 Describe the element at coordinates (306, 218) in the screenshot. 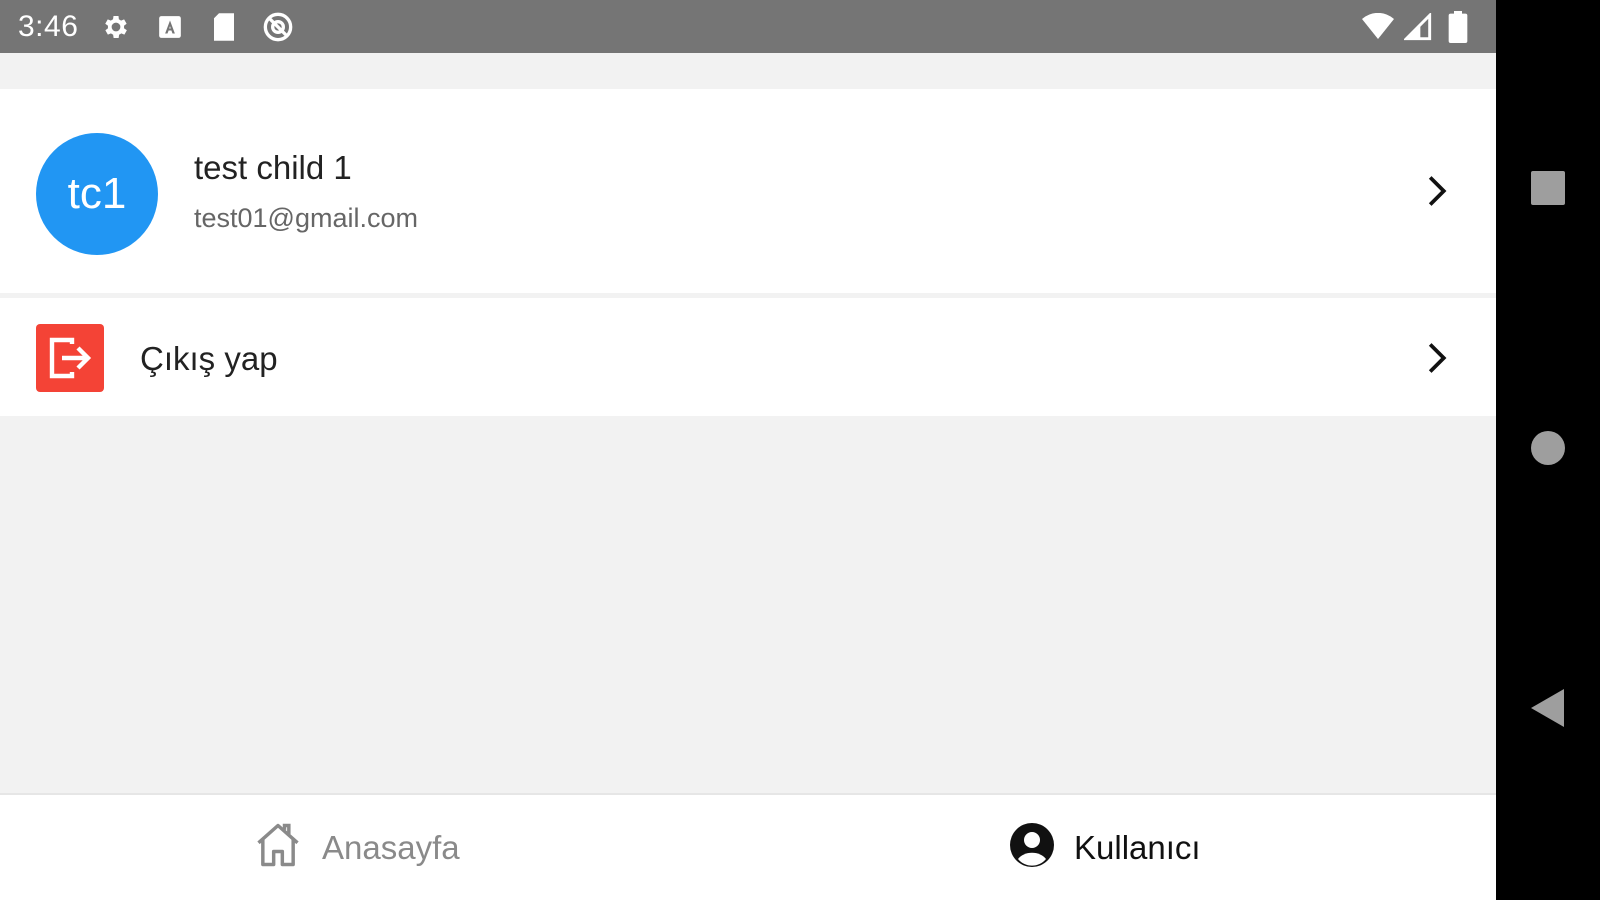

I see `profile-email: test01@gmail.com` at that location.